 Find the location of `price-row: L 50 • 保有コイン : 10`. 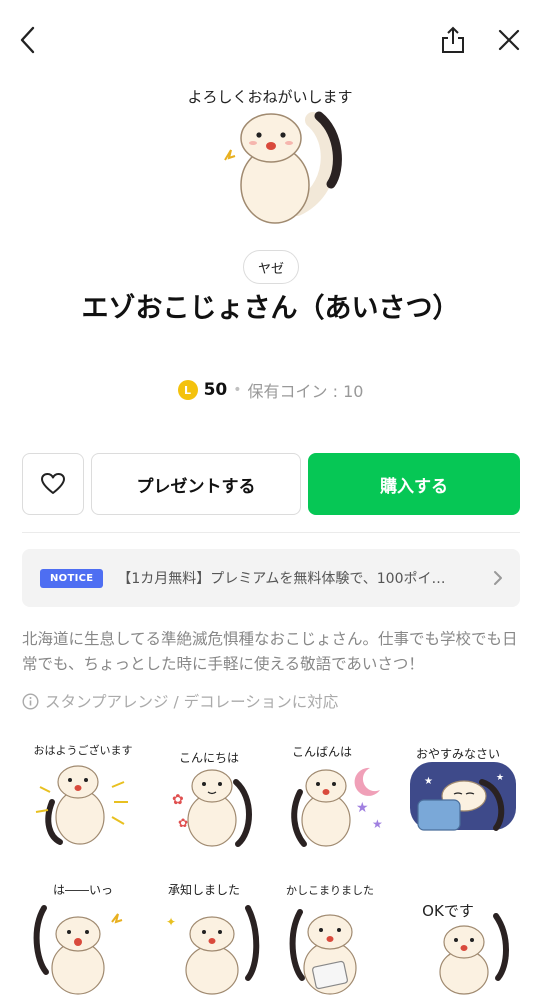

price-row: L 50 • 保有コイン : 10 is located at coordinates (270, 390).